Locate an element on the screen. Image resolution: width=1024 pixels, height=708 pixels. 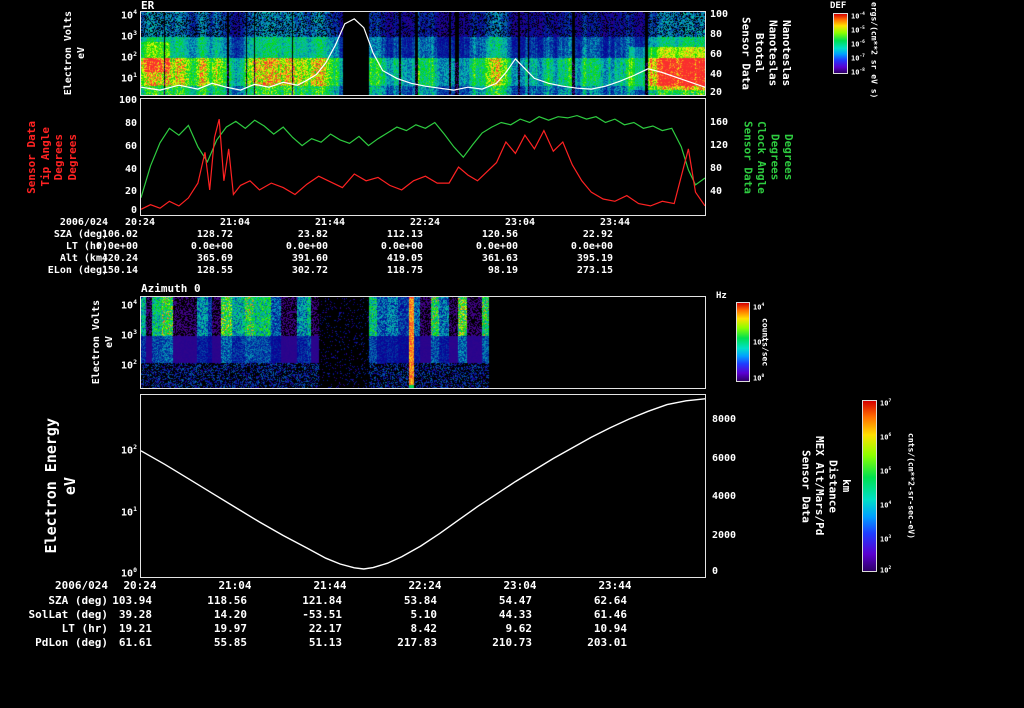
angles-lines is located at coordinates (423, 162).